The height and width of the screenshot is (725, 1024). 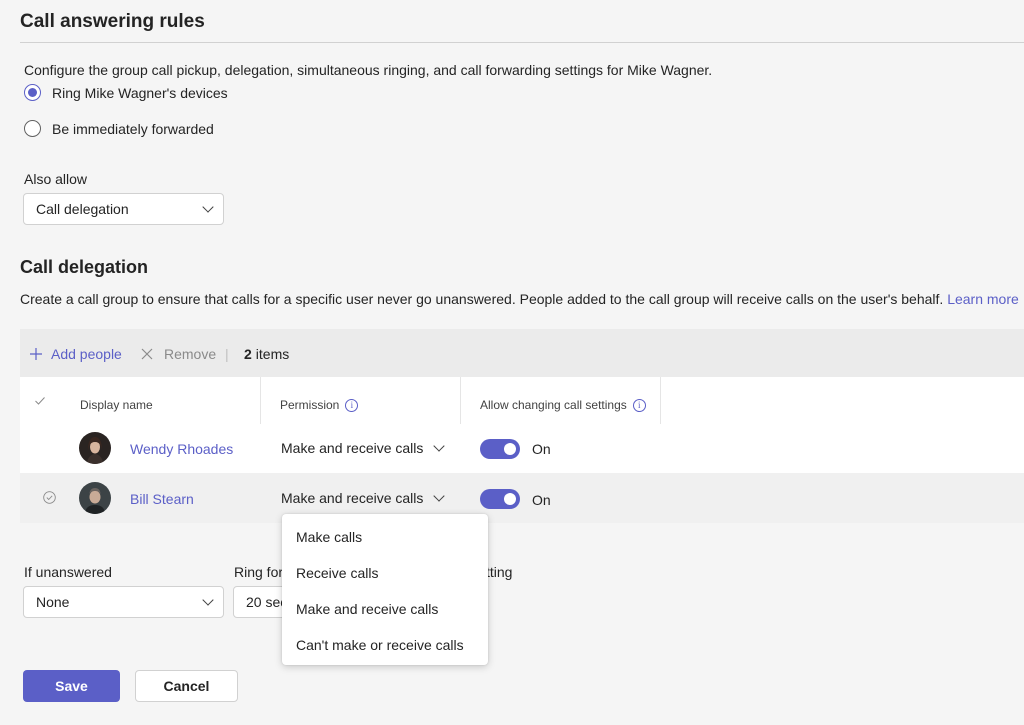 What do you see at coordinates (112, 21) in the screenshot?
I see `page-title: Call answering rules` at bounding box center [112, 21].